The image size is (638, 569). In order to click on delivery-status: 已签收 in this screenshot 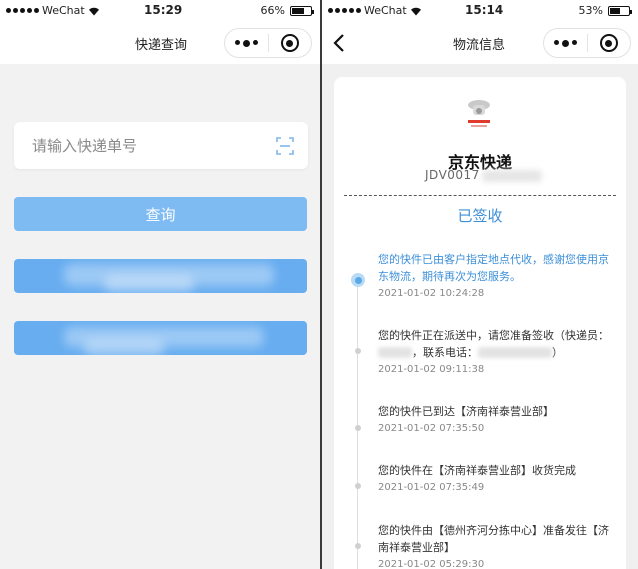, I will do `click(480, 216)`.